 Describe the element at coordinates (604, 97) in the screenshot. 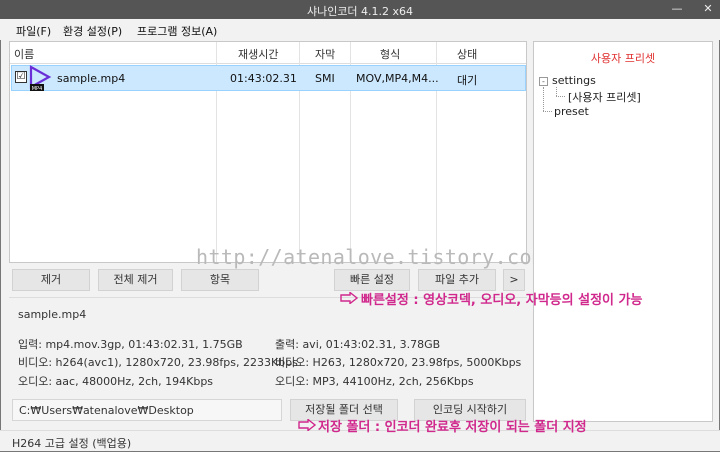

I see `tree-item-user-preset: [사용자 프리셋]` at that location.